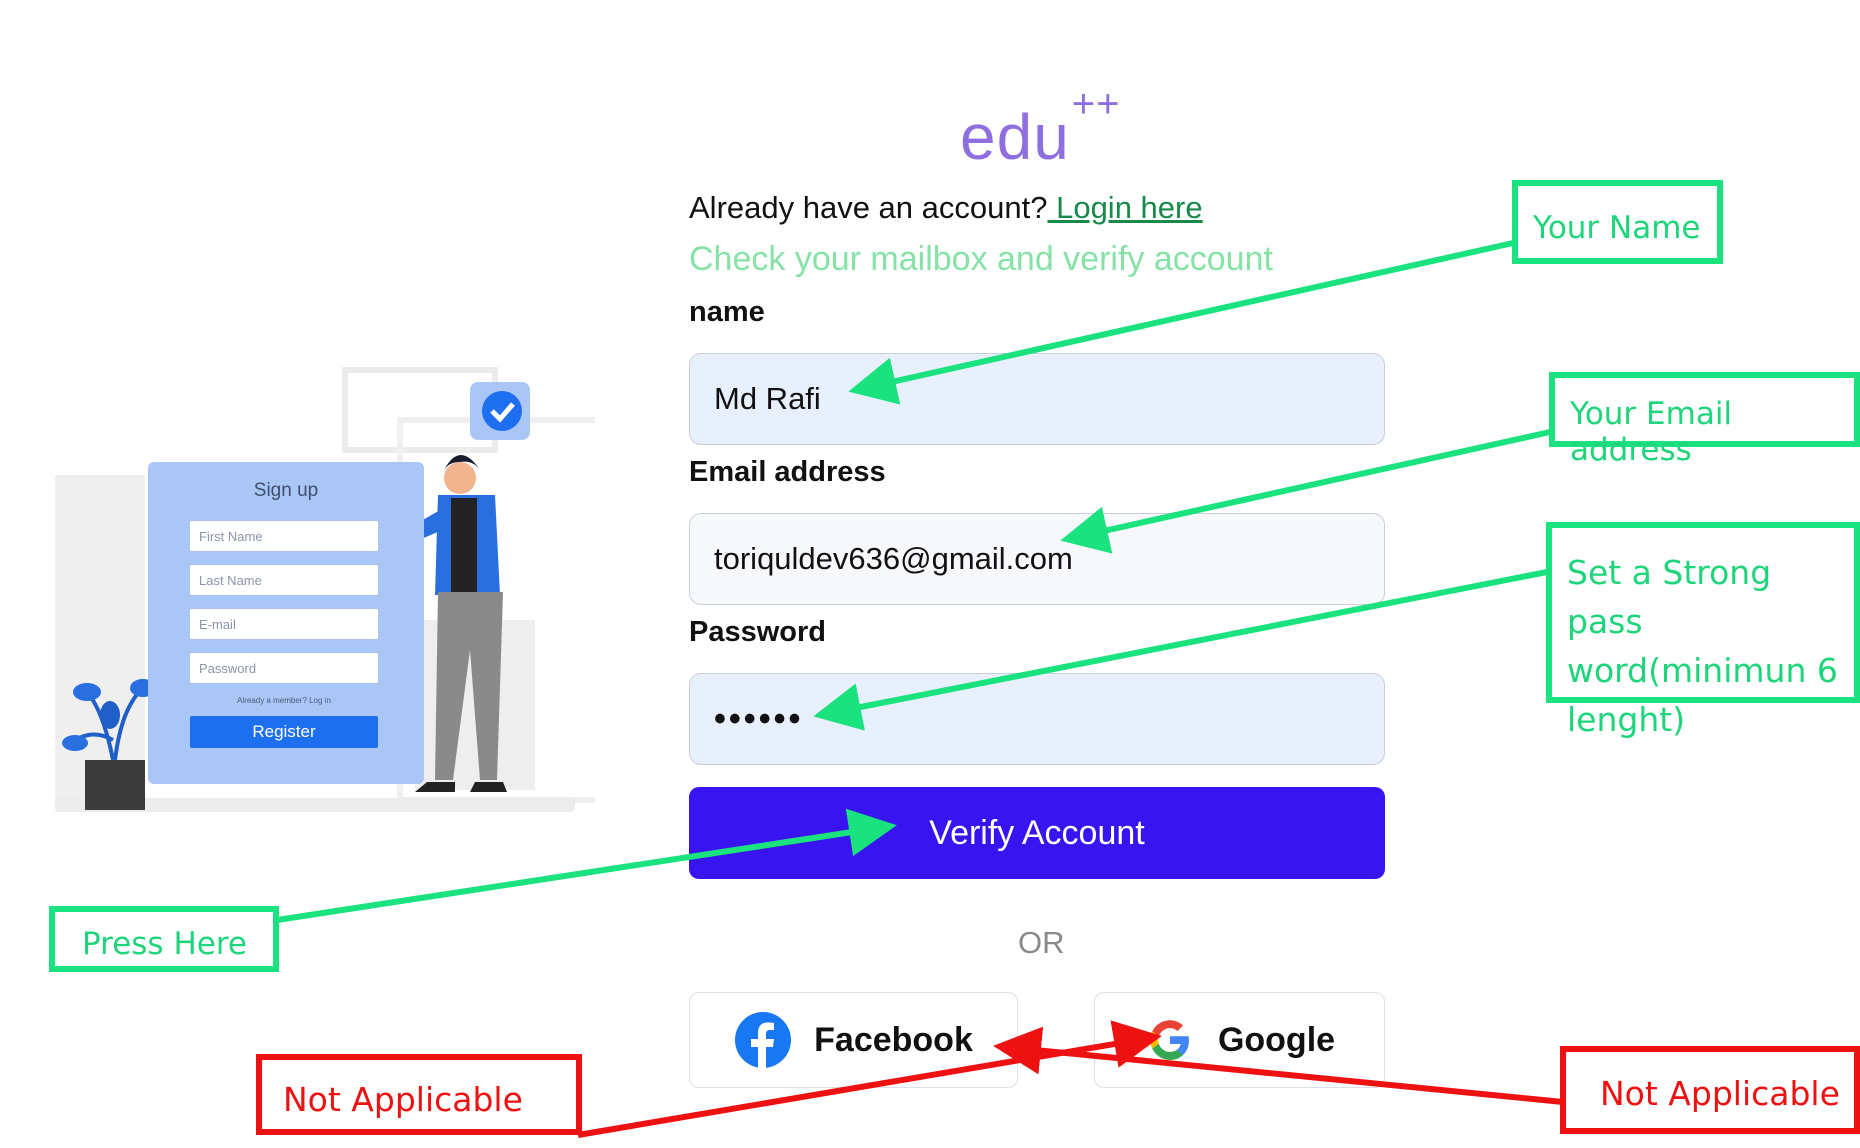 This screenshot has height=1148, width=1860. What do you see at coordinates (1278, 1065) in the screenshot?
I see `arrow-facebook-na` at bounding box center [1278, 1065].